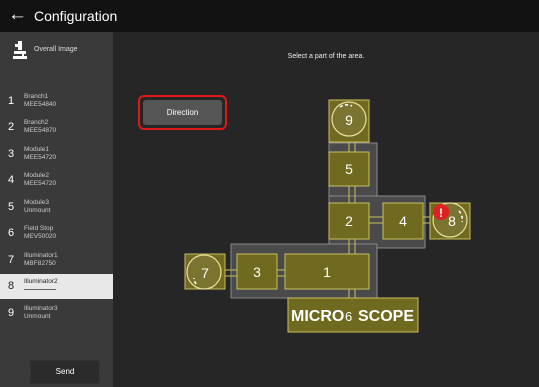  I want to click on microscope-word-right: SCOPE, so click(386, 316).